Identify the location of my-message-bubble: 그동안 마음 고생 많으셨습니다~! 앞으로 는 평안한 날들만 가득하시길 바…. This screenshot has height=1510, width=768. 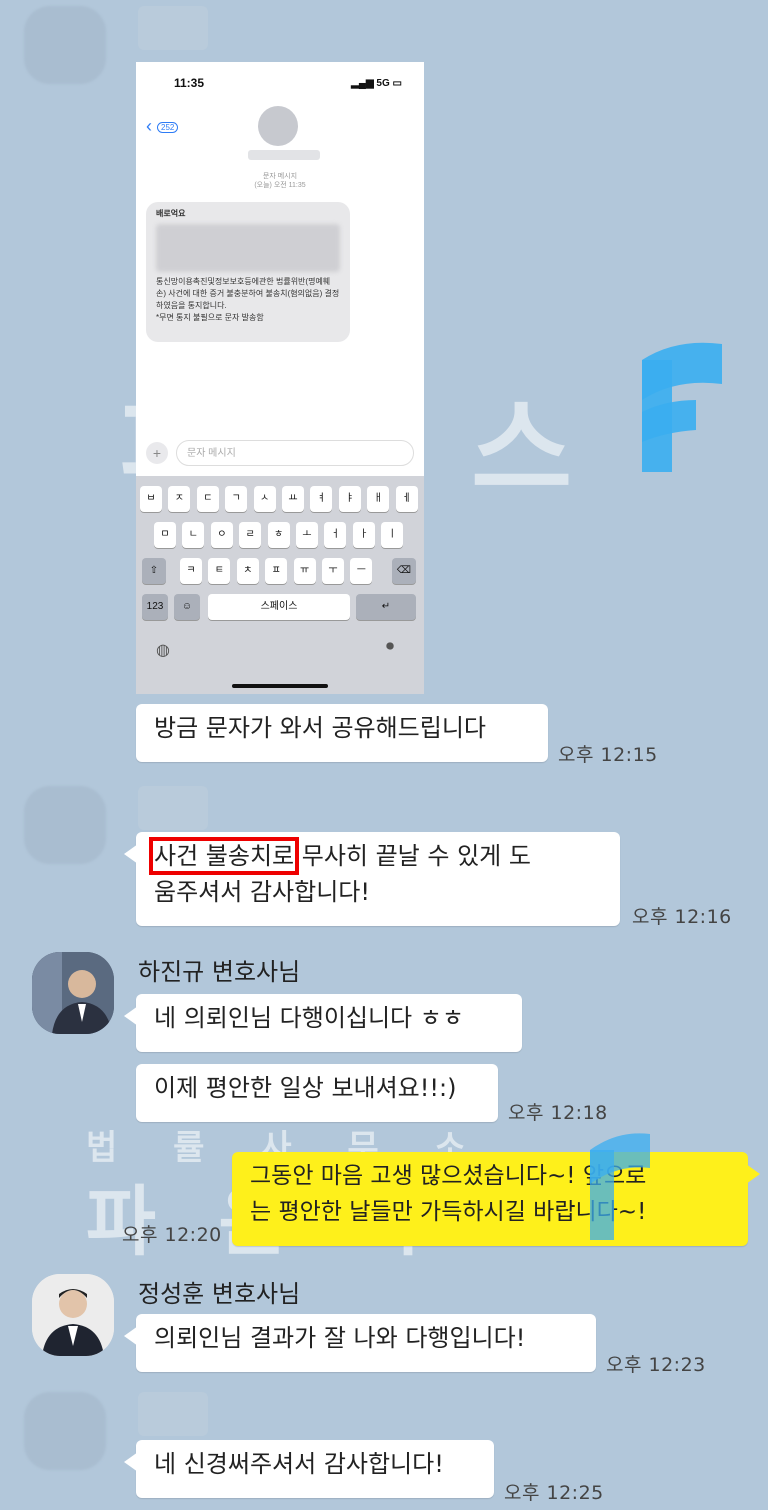
(496, 1199).